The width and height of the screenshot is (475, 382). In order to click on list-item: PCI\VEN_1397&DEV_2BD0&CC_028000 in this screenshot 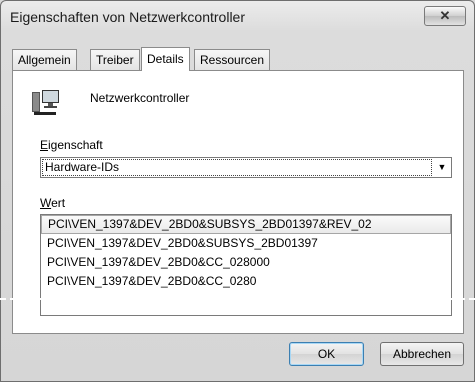, I will do `click(246, 262)`.